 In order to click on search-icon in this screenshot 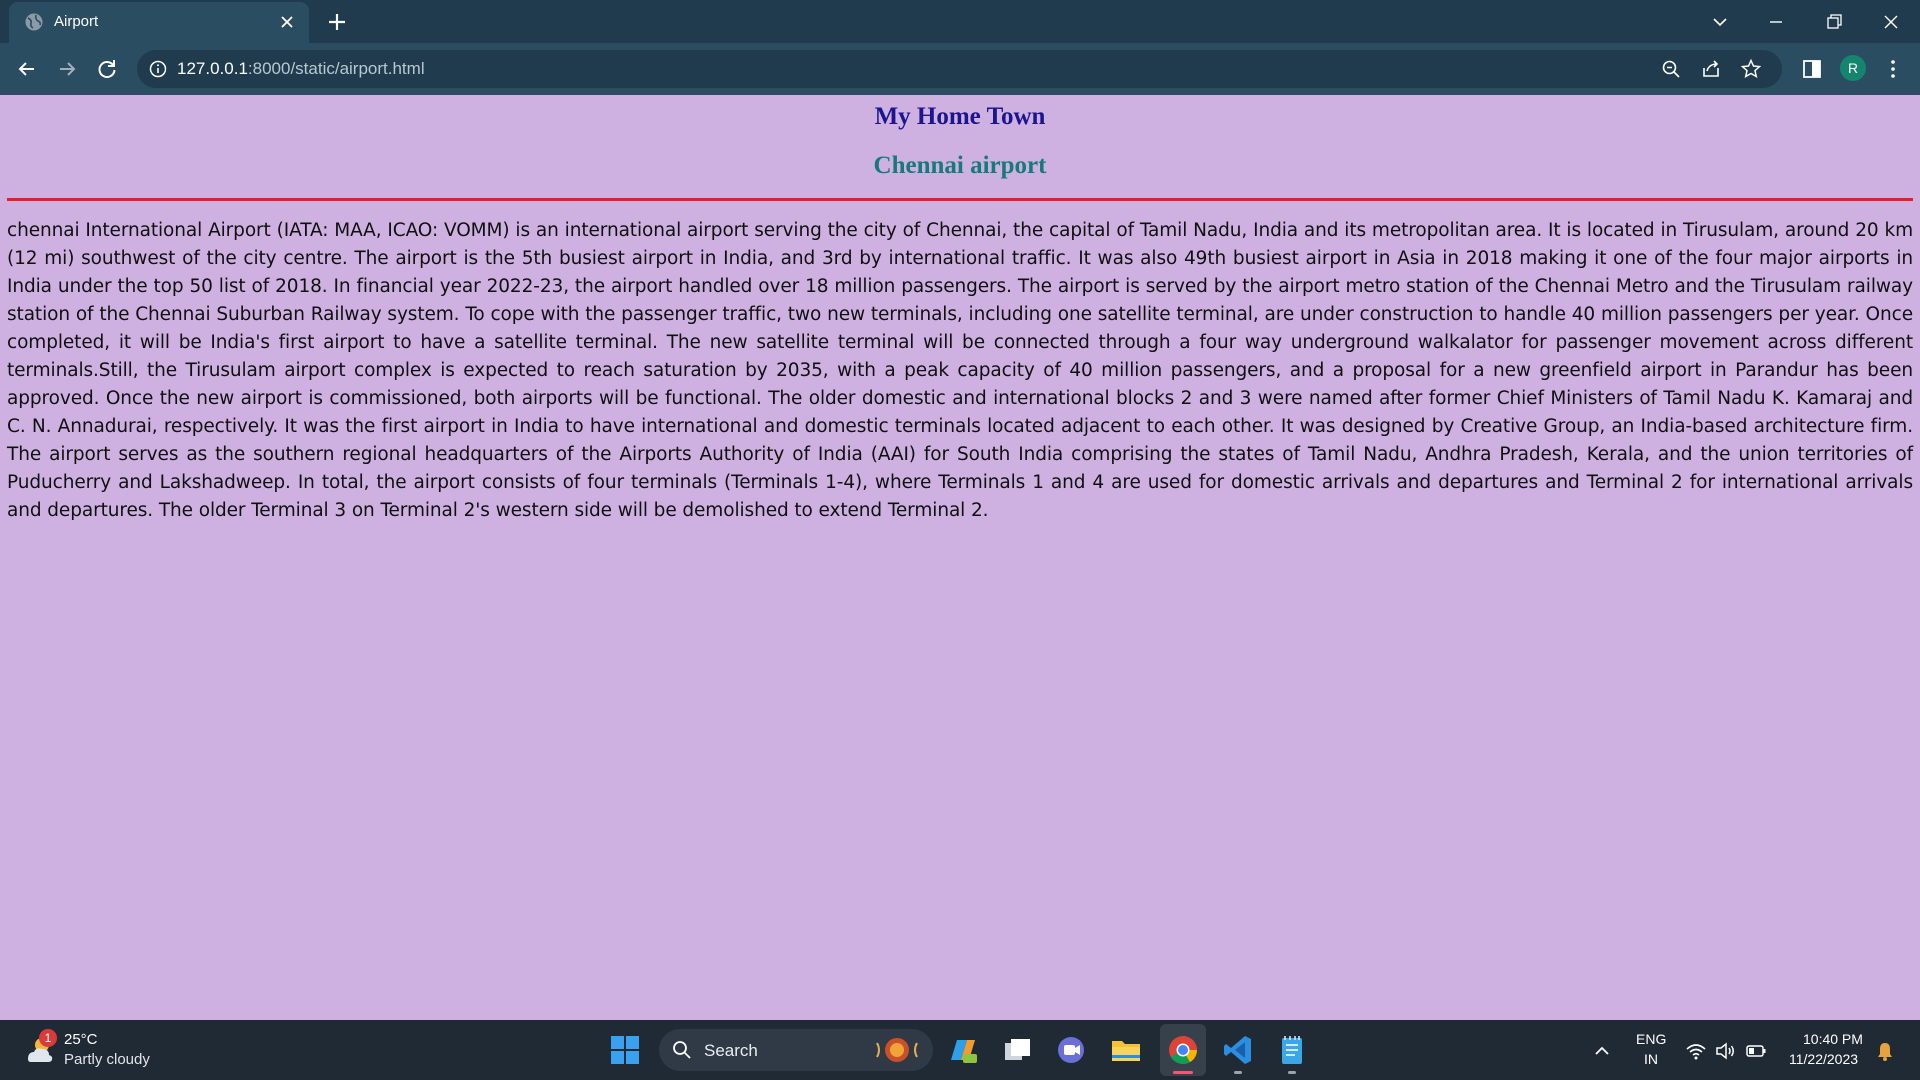, I will do `click(682, 1050)`.